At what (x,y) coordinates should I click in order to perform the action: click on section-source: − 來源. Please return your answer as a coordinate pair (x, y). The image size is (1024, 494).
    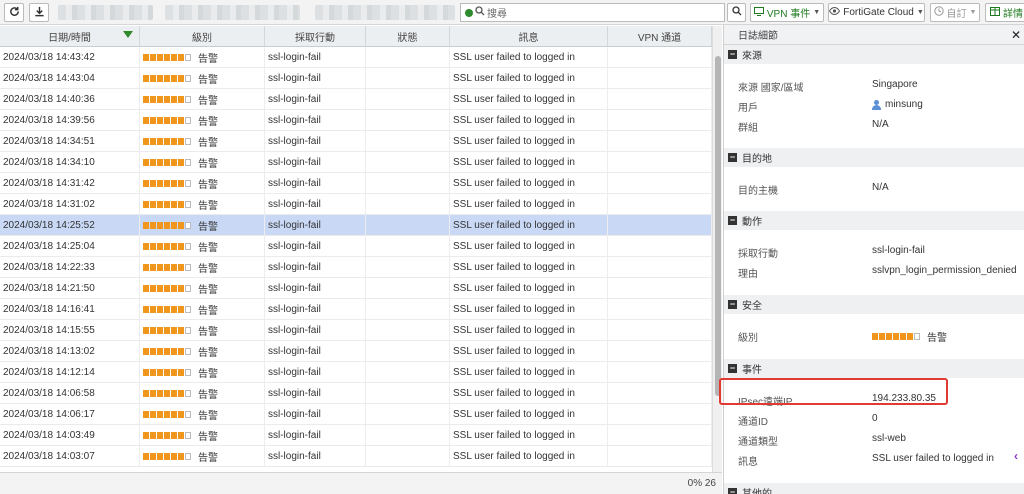
    Looking at the image, I should click on (874, 54).